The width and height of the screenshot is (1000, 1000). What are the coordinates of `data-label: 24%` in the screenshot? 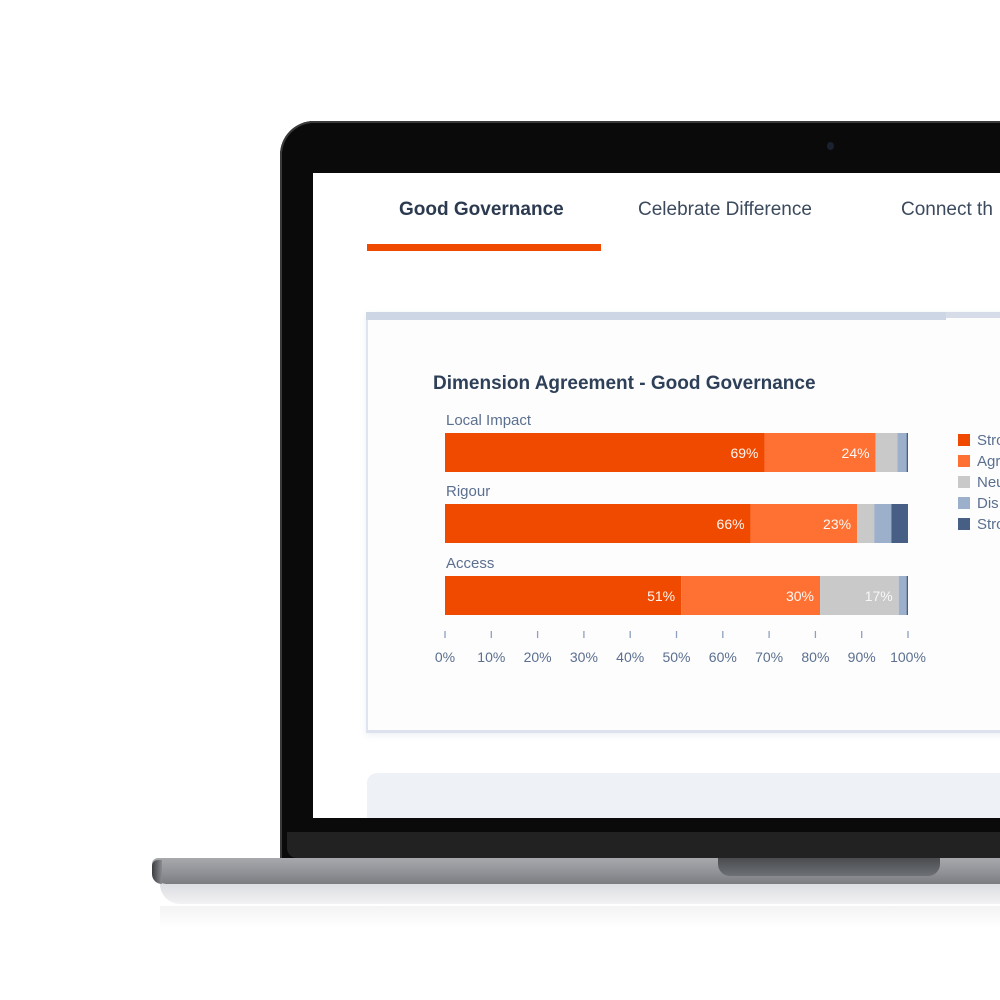 It's located at (856, 453).